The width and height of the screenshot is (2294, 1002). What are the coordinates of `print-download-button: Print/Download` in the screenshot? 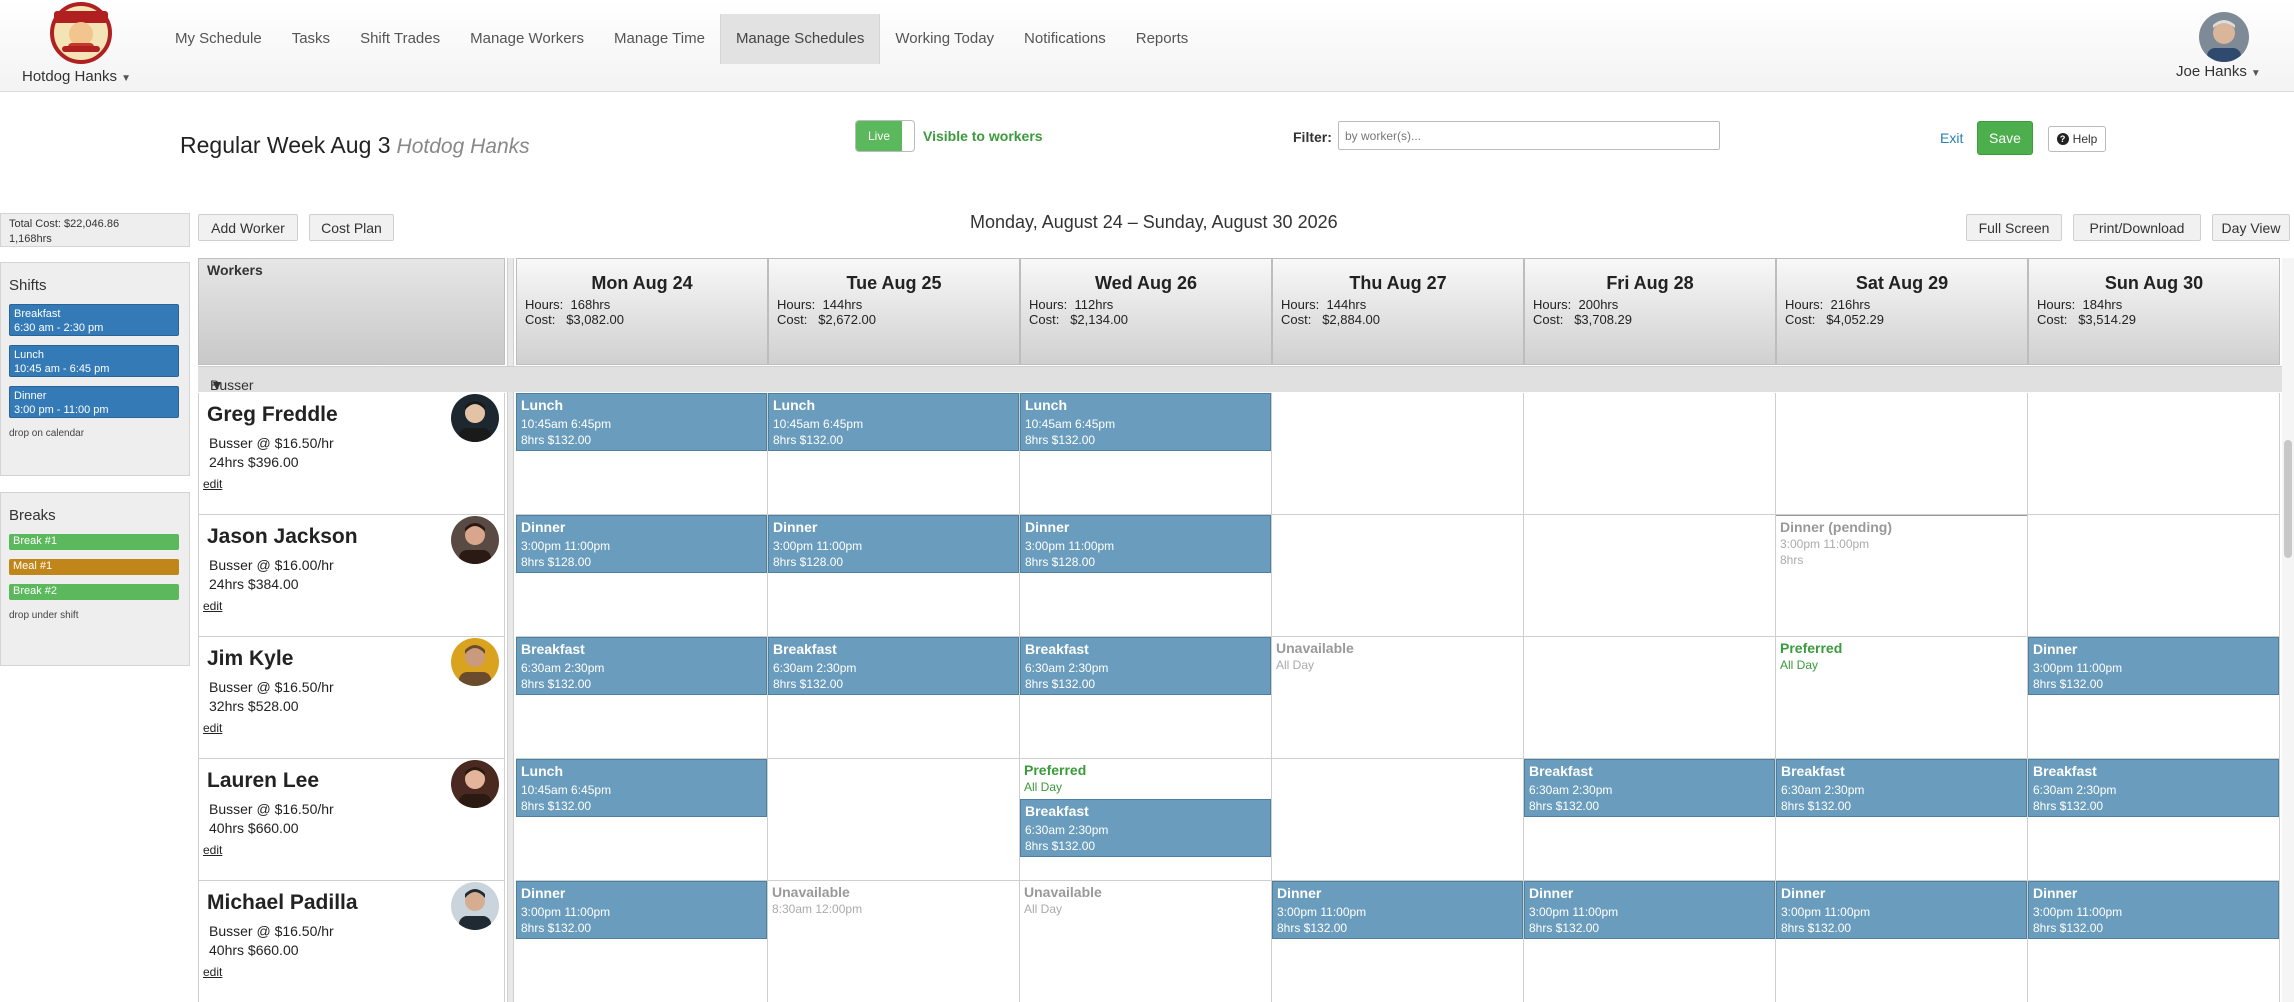 It's located at (2137, 227).